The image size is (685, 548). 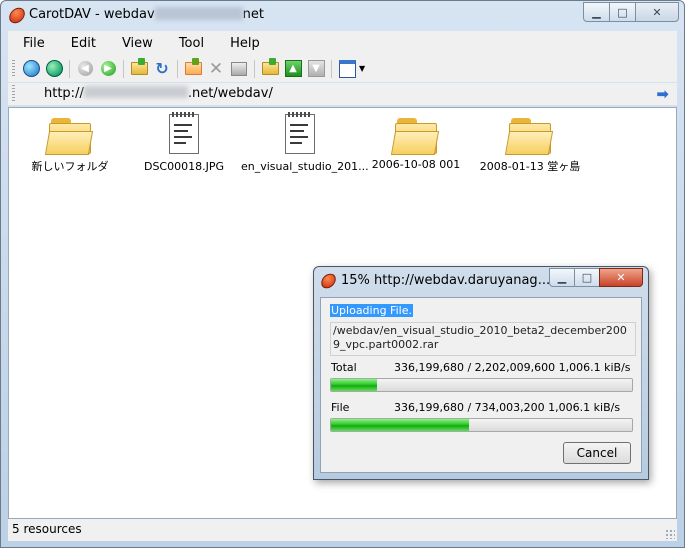 I want to click on list-item: 2008-01-13 堂ヶ島, so click(x=530, y=144).